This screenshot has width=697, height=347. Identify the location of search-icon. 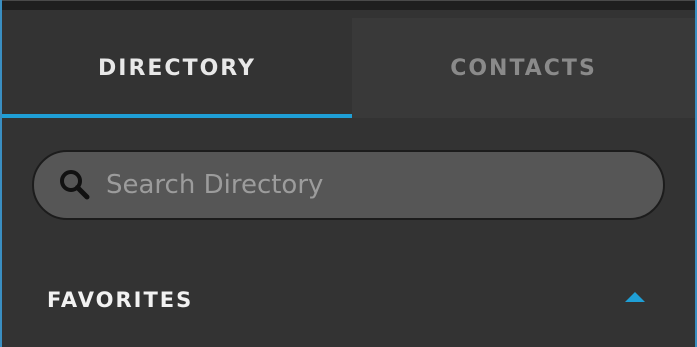
(75, 185).